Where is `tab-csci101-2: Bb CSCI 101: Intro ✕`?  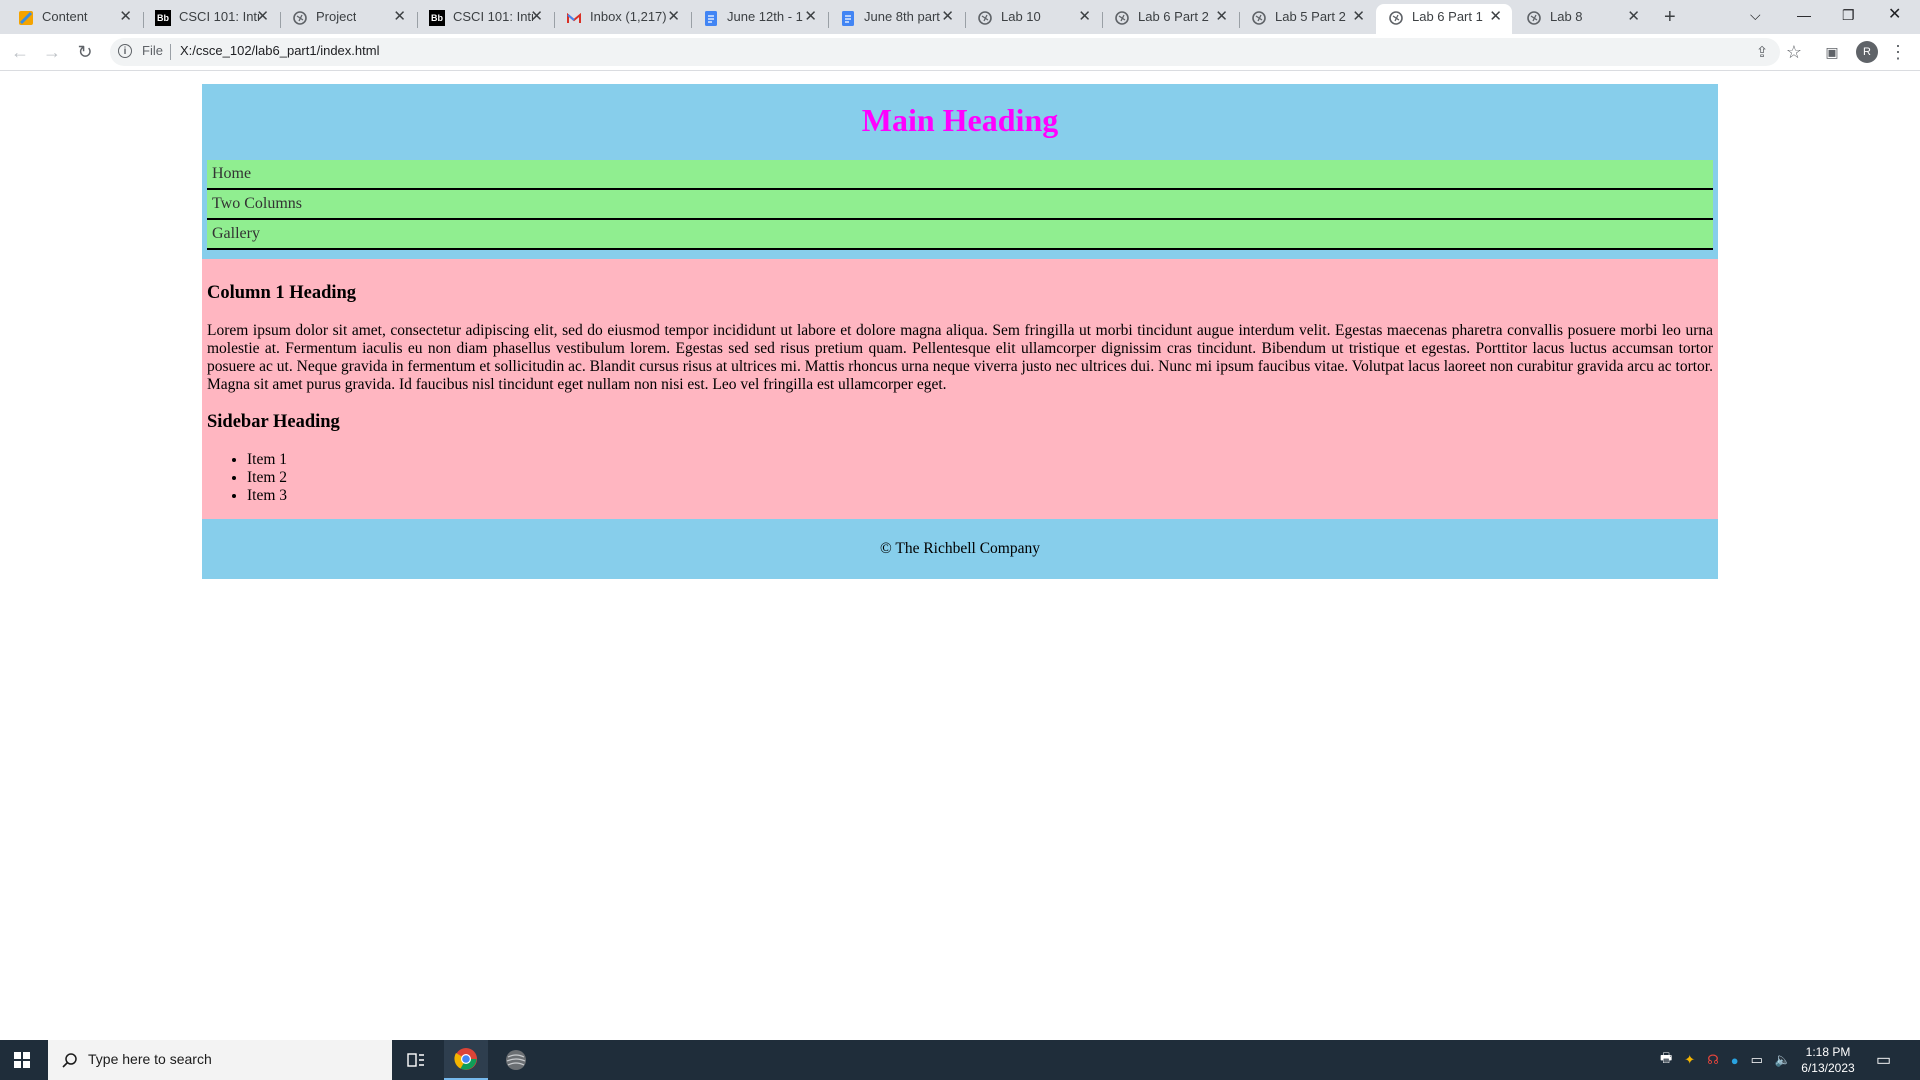 tab-csci101-2: Bb CSCI 101: Intro ✕ is located at coordinates (485, 19).